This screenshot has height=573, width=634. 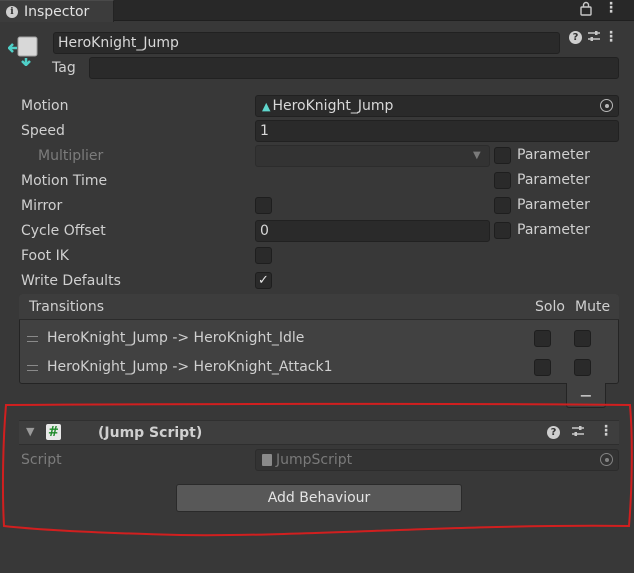 What do you see at coordinates (437, 131) in the screenshot?
I see `speed-field: 1` at bounding box center [437, 131].